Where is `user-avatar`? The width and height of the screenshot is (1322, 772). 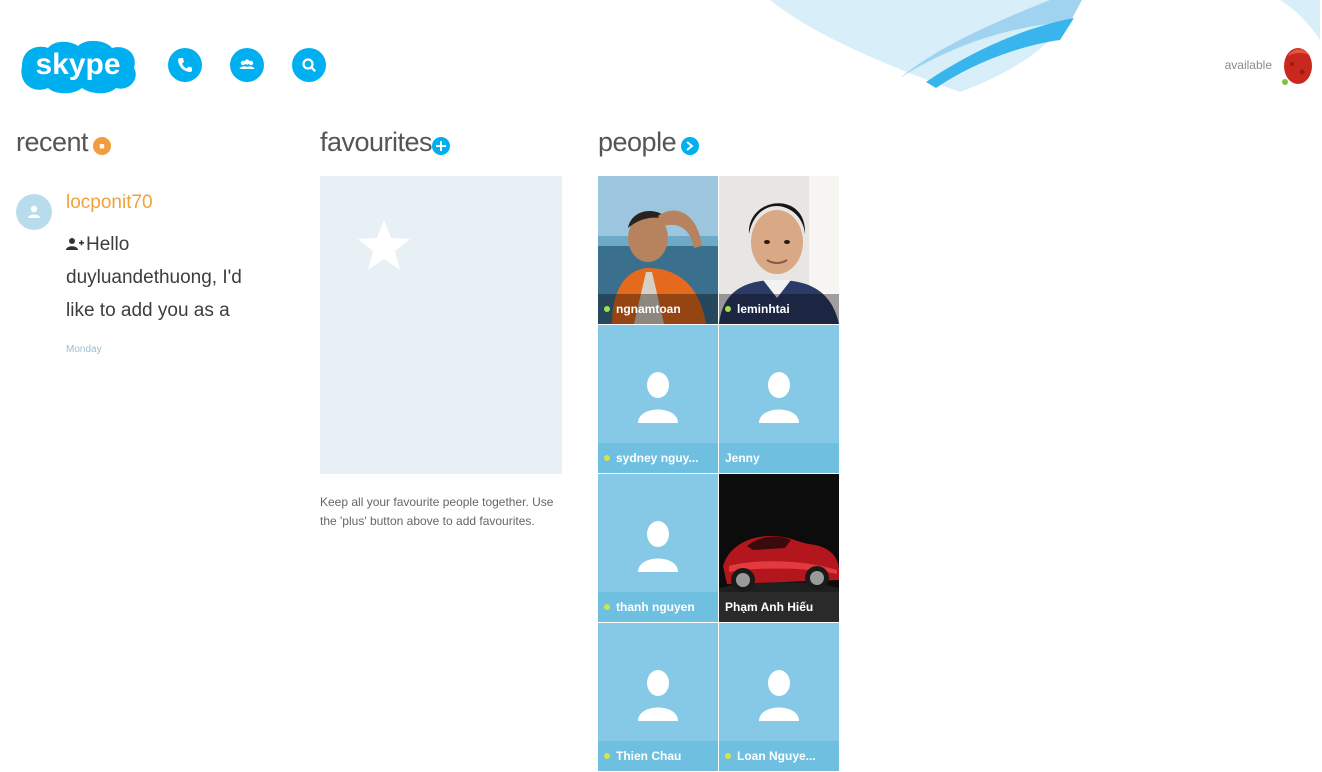 user-avatar is located at coordinates (1297, 65).